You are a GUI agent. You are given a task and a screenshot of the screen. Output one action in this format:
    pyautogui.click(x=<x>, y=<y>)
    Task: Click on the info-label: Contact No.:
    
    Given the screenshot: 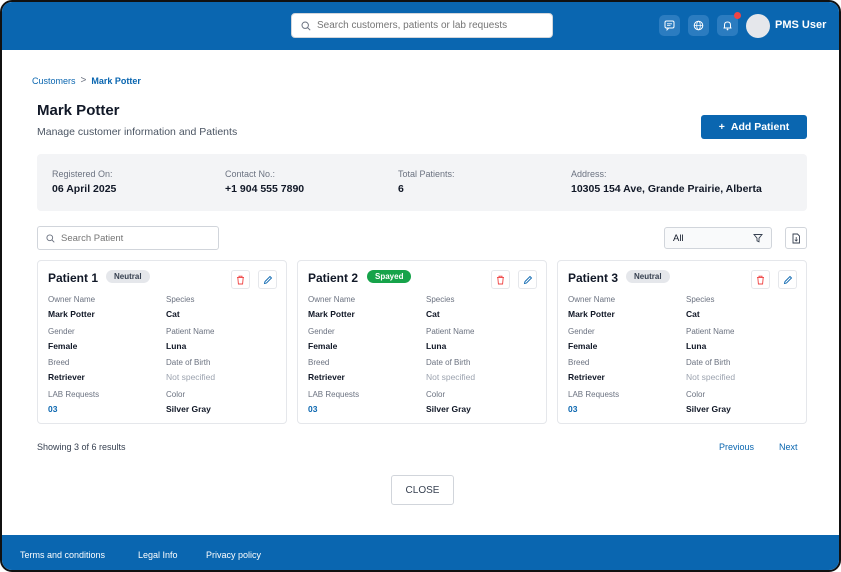 What is the action you would take?
    pyautogui.click(x=250, y=174)
    